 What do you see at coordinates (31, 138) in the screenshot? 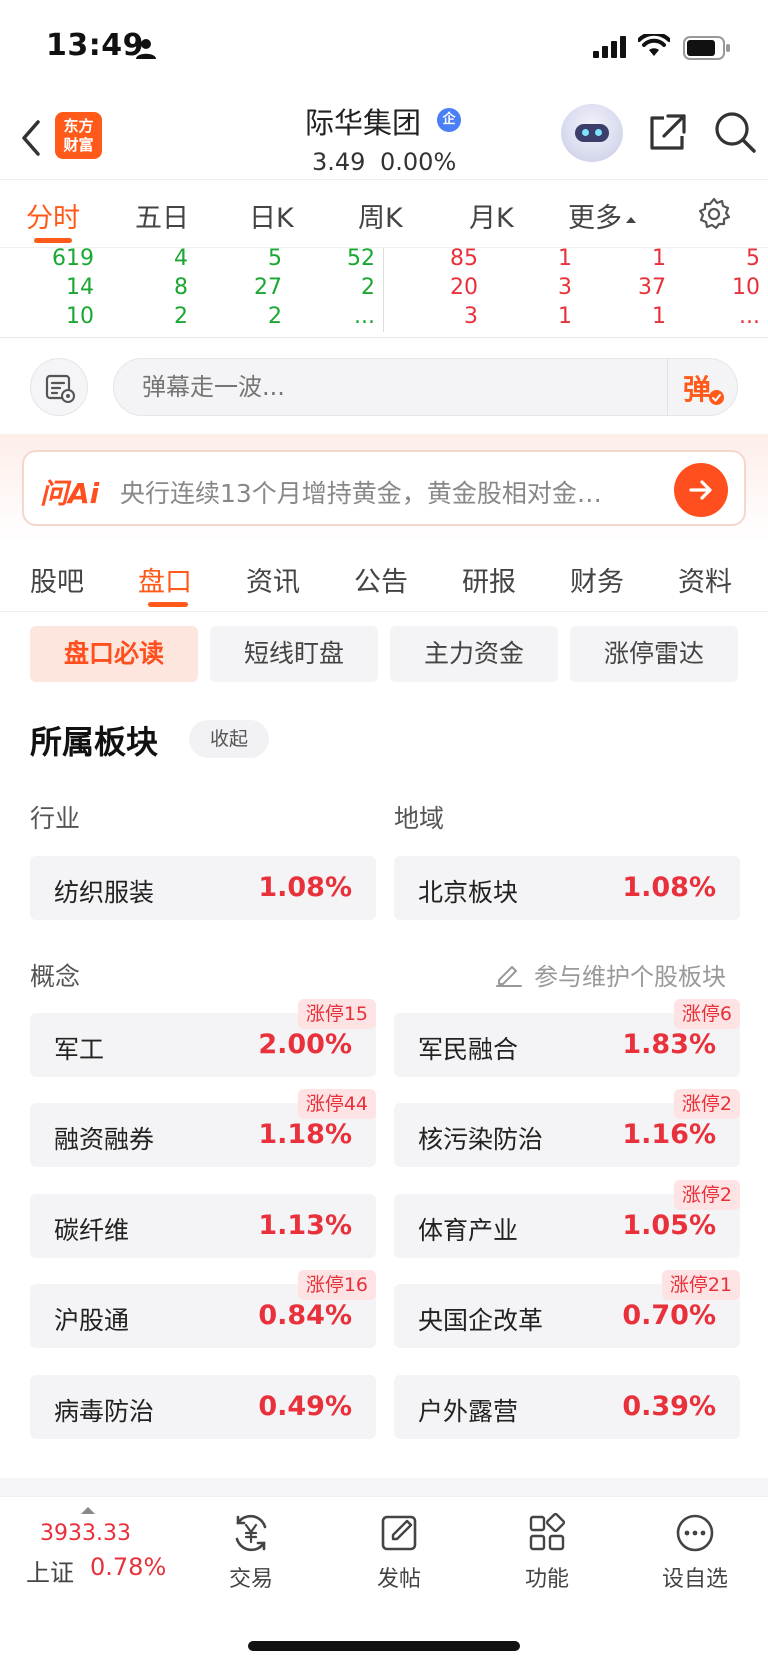
I see `back-arrow-icon` at bounding box center [31, 138].